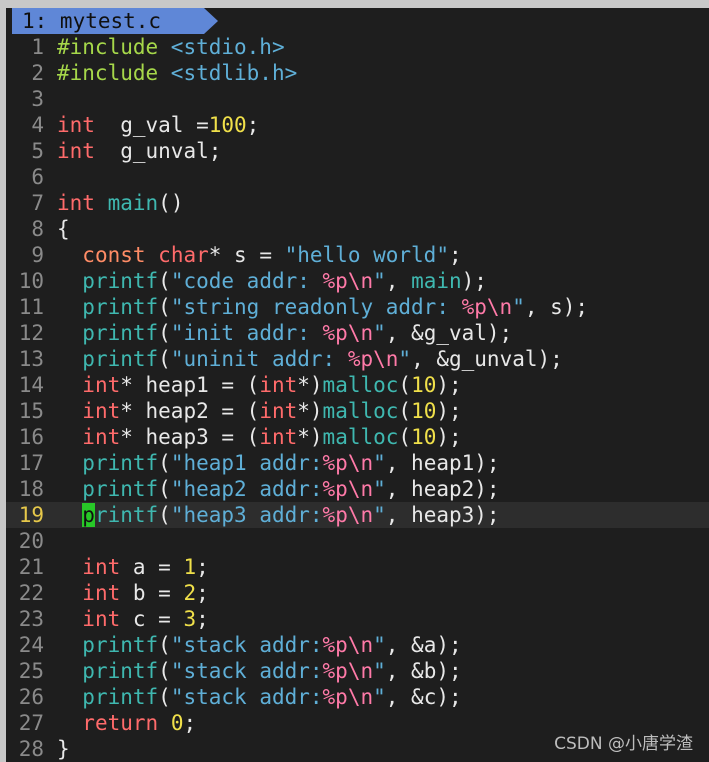 The image size is (709, 762). I want to click on code-line: 23 int c = 3;, so click(357, 619).